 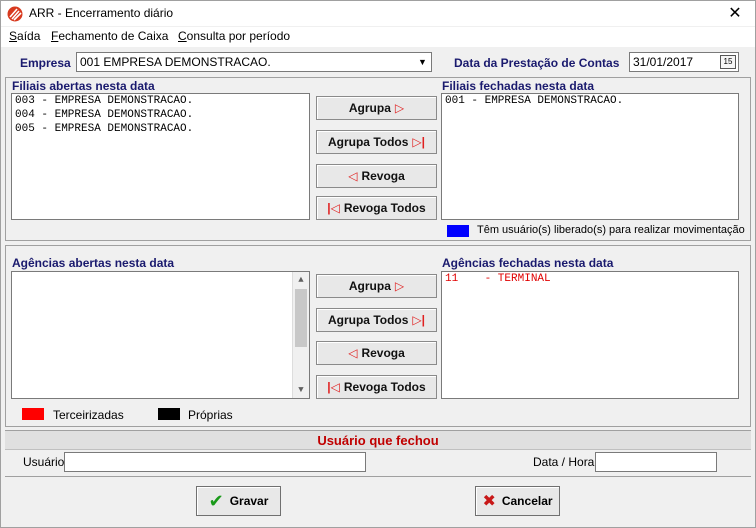 I want to click on usuario-input, so click(x=215, y=462).